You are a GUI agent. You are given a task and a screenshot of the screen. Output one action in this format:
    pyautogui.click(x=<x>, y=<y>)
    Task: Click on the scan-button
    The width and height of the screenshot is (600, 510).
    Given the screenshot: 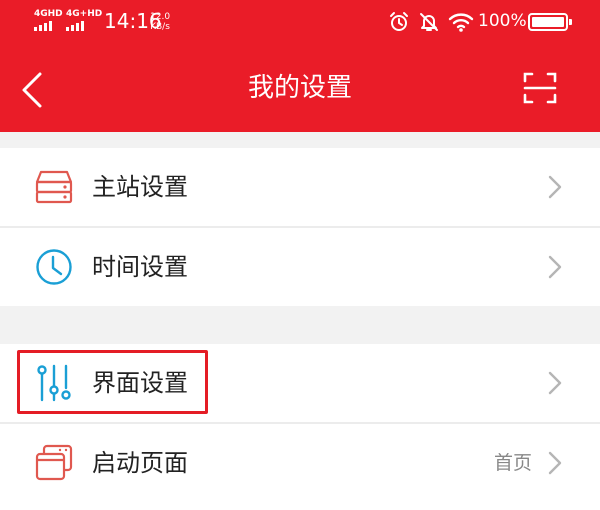 What is the action you would take?
    pyautogui.click(x=540, y=88)
    